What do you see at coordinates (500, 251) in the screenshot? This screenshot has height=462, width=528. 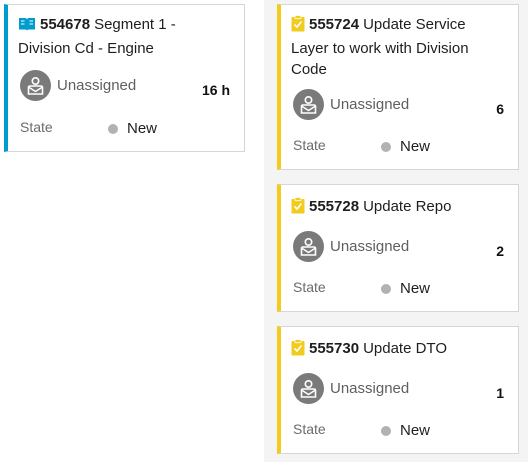 I see `effort-value: 2` at bounding box center [500, 251].